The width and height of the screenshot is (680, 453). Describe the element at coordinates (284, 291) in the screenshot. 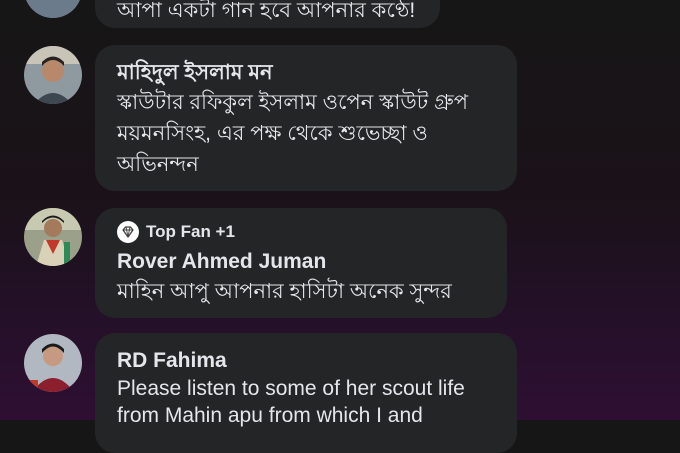

I see `comment-text: মাহিন আপু আপনার হাসিটা অনেক সুন্দর` at that location.